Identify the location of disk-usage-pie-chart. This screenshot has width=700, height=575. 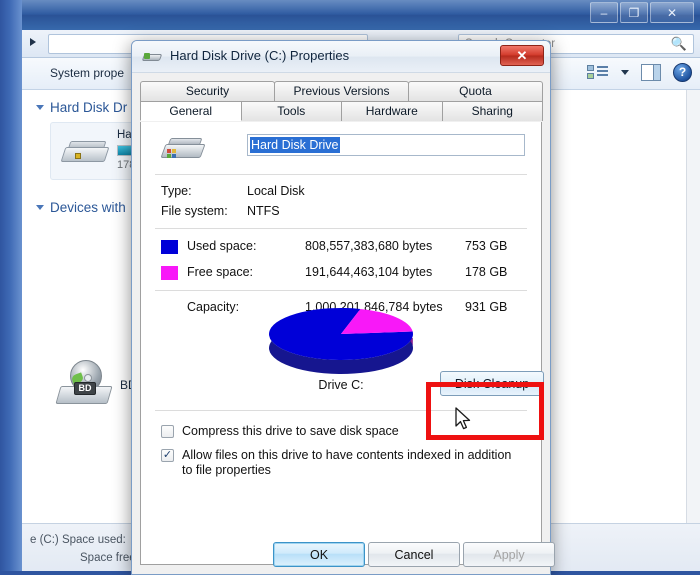
(341, 340).